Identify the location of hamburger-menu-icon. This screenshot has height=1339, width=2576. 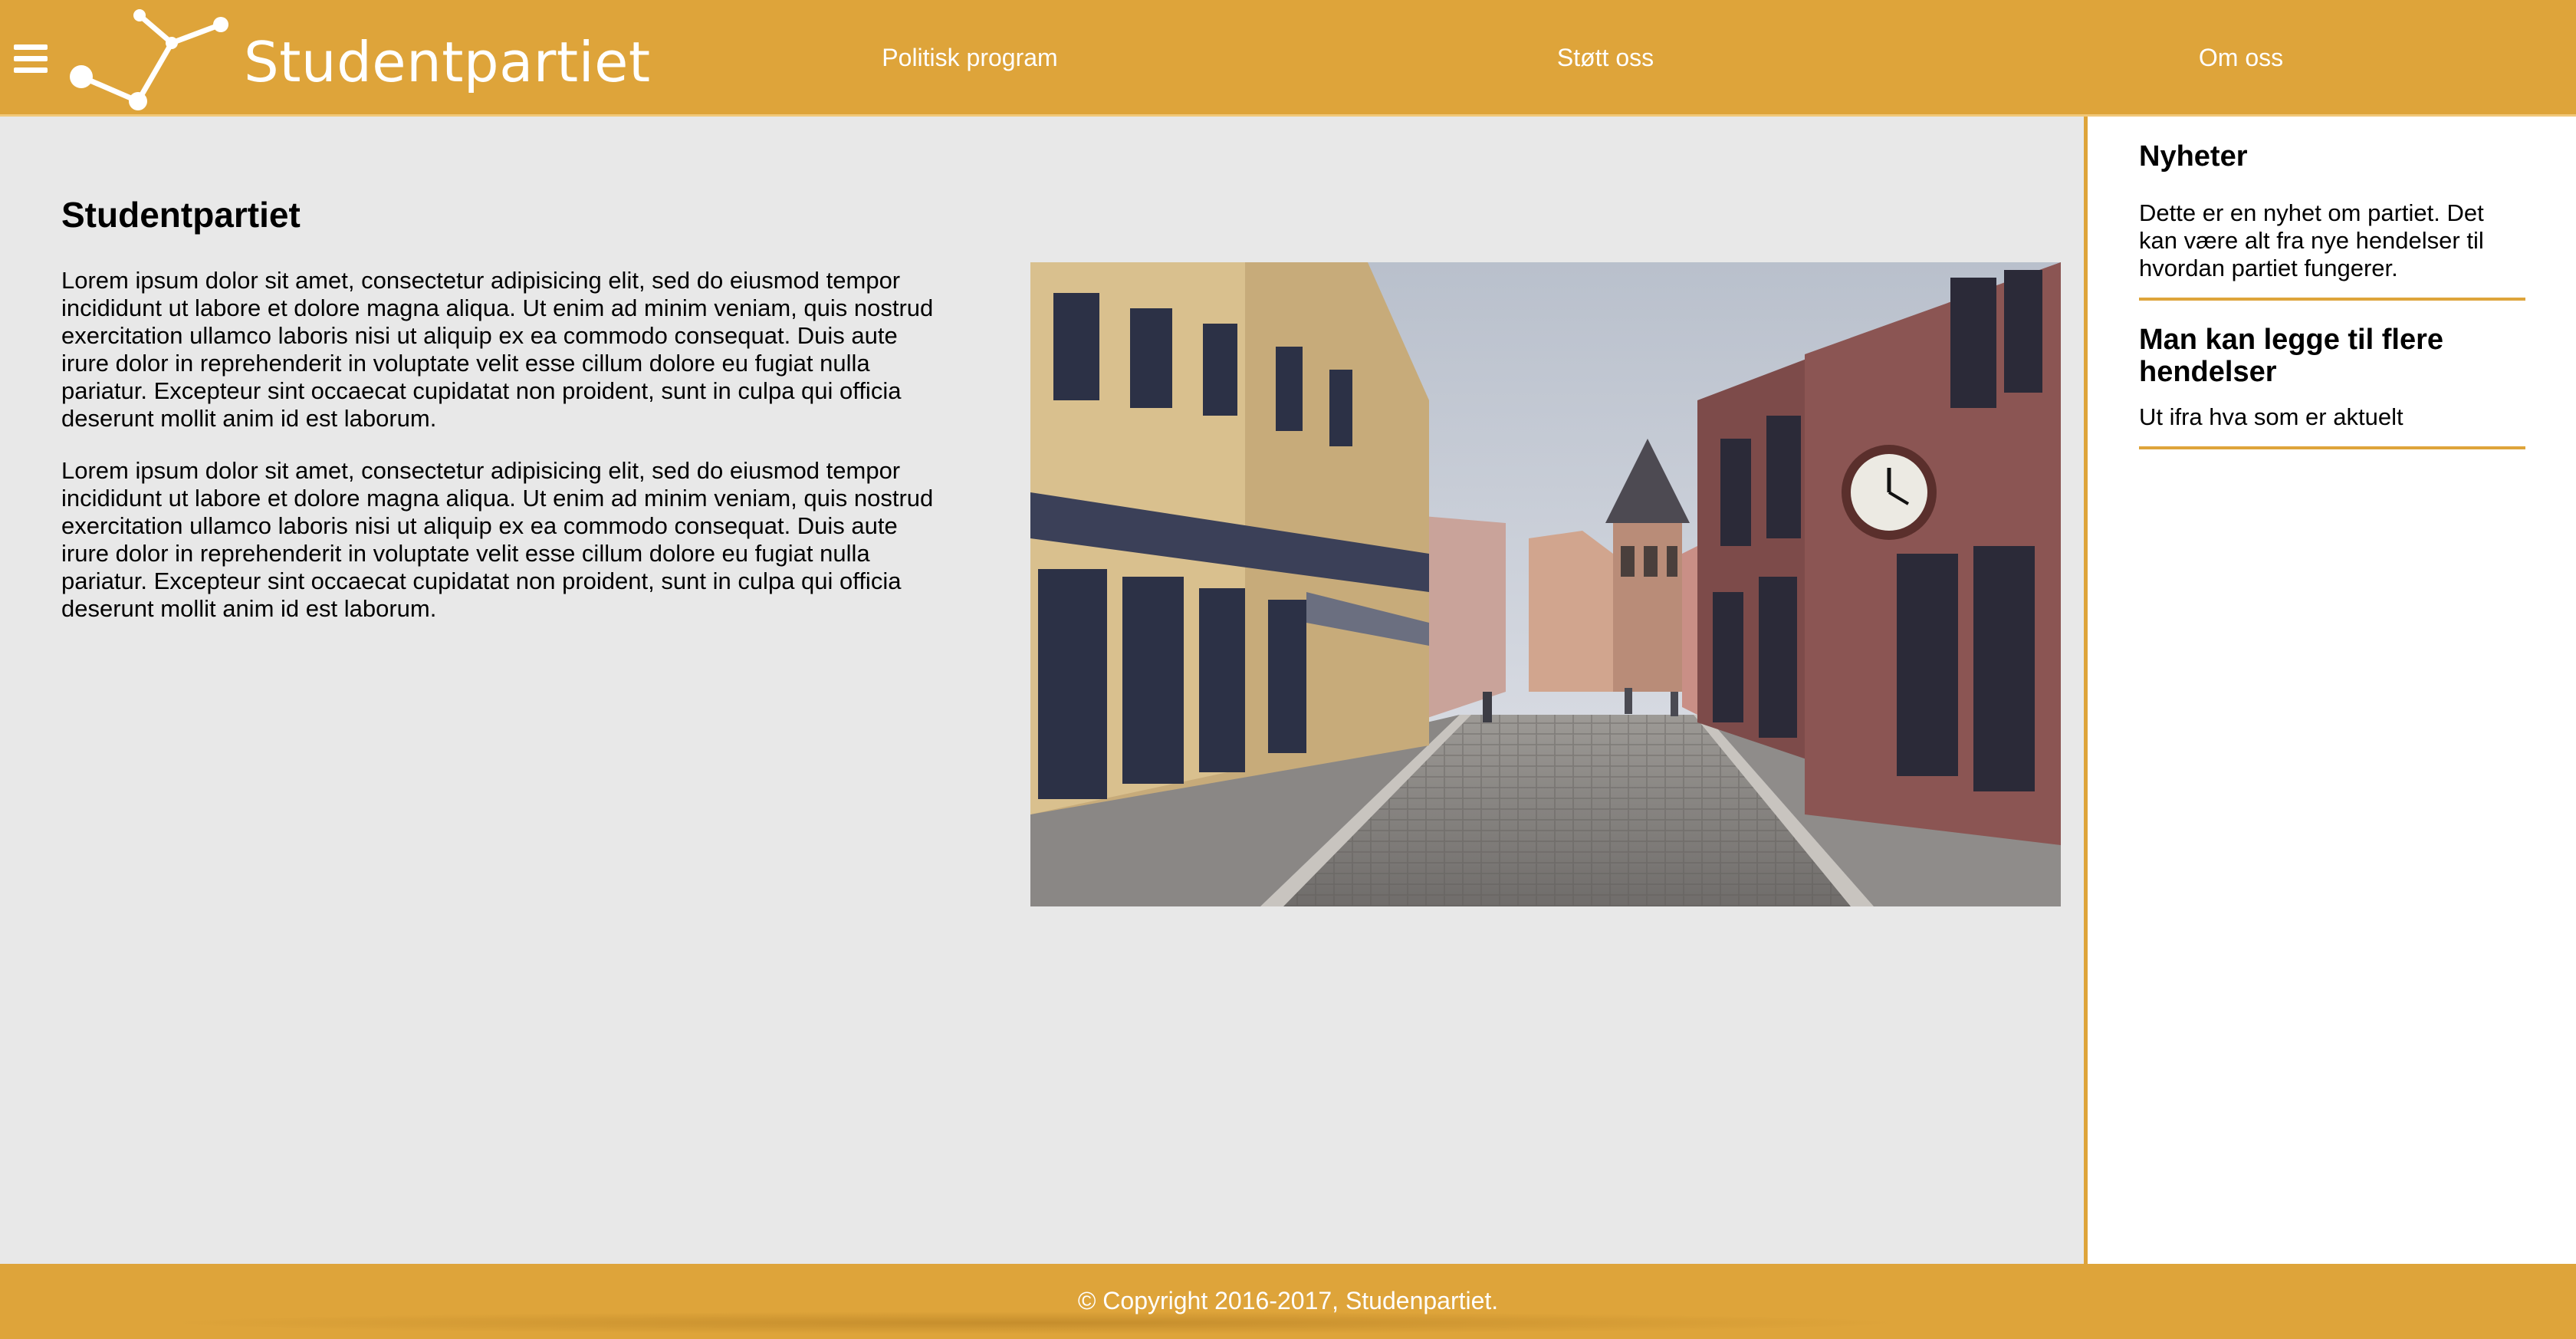
(31, 59).